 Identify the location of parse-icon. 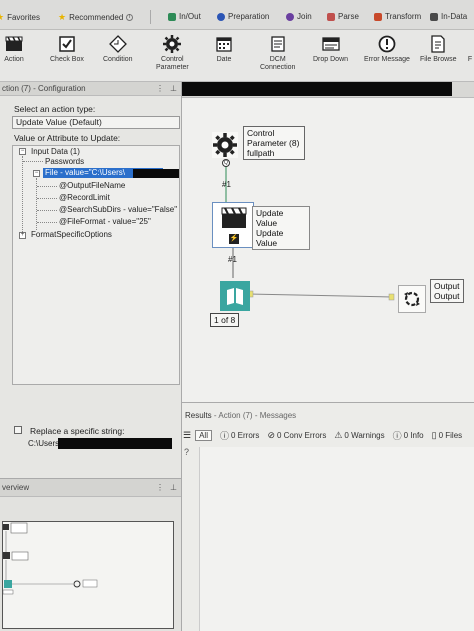
(331, 16).